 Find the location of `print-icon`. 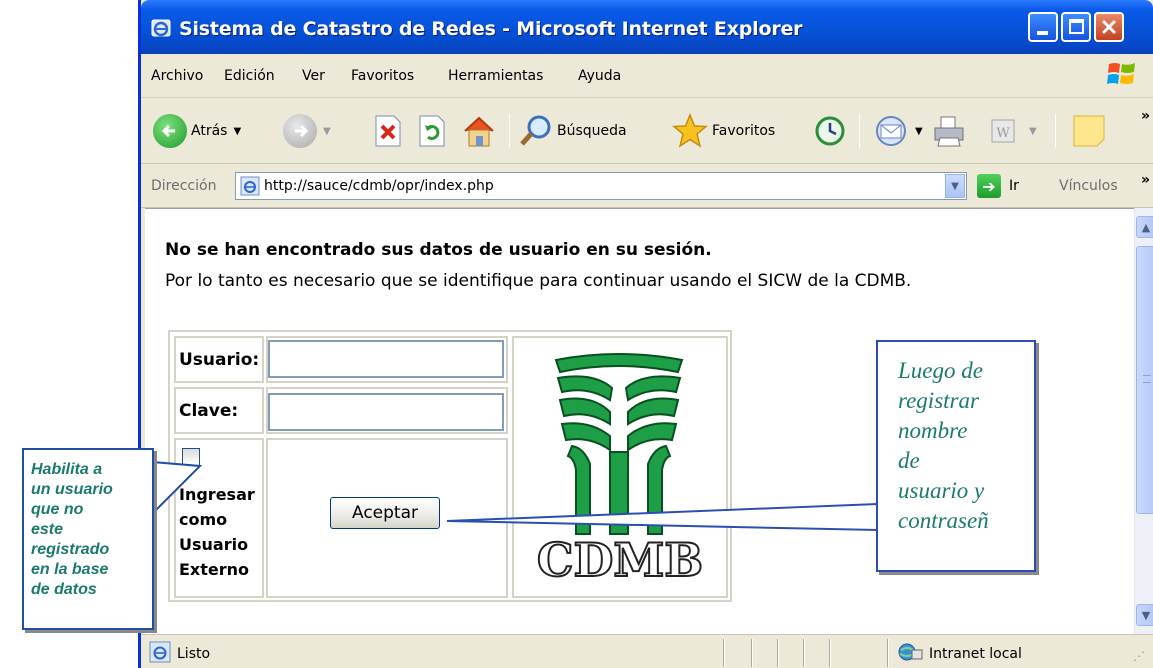

print-icon is located at coordinates (949, 131).